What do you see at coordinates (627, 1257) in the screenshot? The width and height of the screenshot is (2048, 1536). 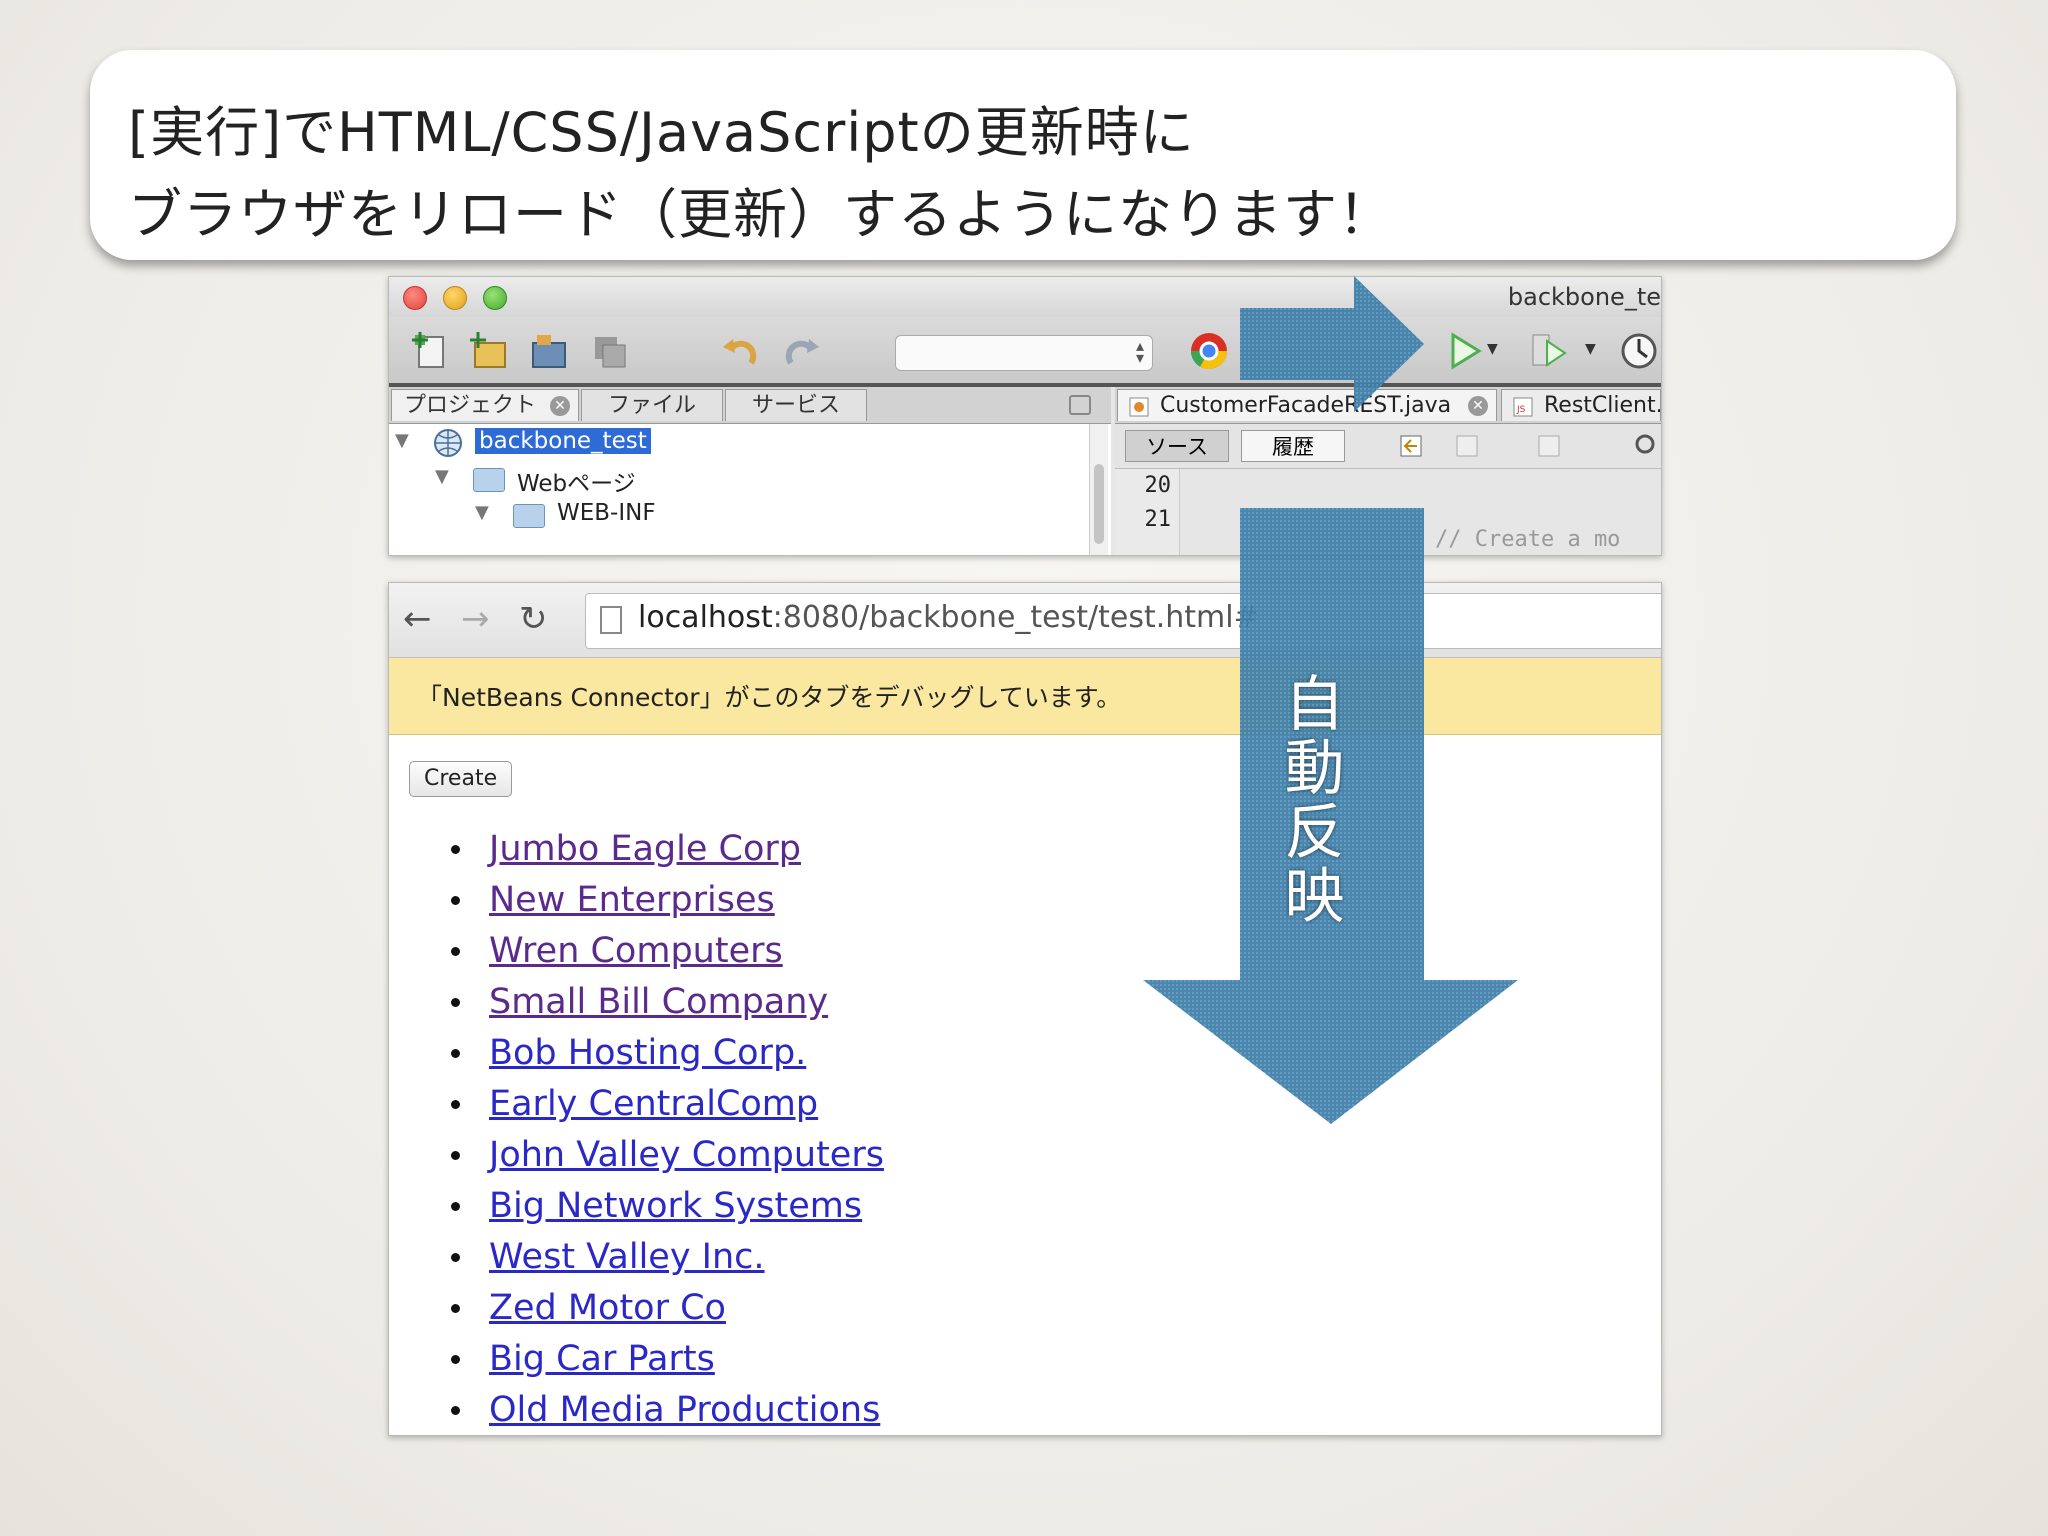 I see `customer-link: West Valley Inc.` at bounding box center [627, 1257].